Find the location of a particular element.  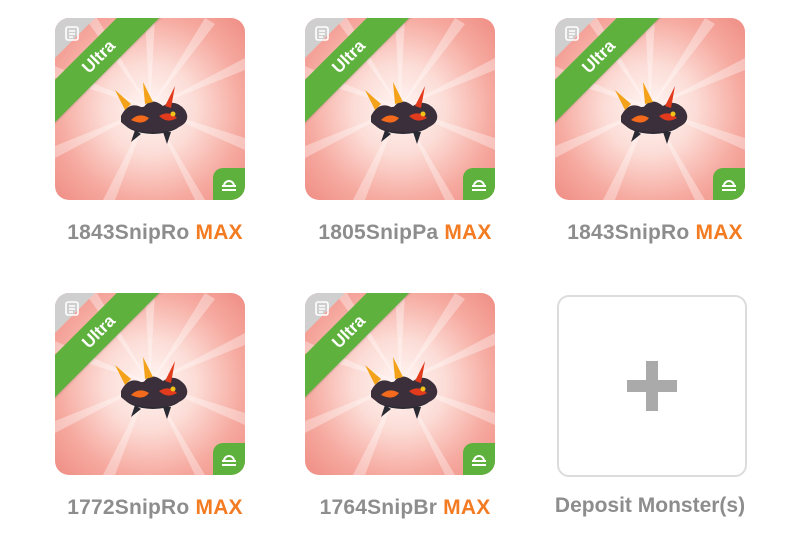

deposit-monster-button is located at coordinates (652, 386).